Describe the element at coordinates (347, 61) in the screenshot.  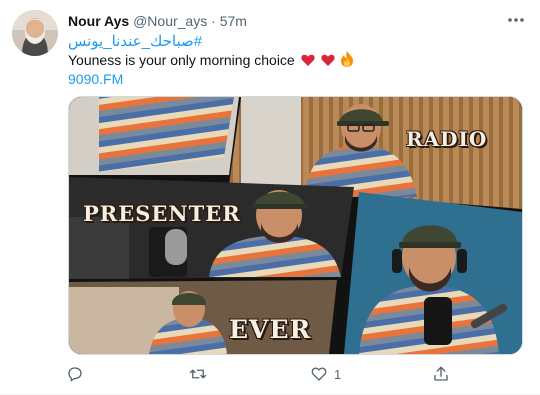
I see `fire-emoji-icon` at that location.